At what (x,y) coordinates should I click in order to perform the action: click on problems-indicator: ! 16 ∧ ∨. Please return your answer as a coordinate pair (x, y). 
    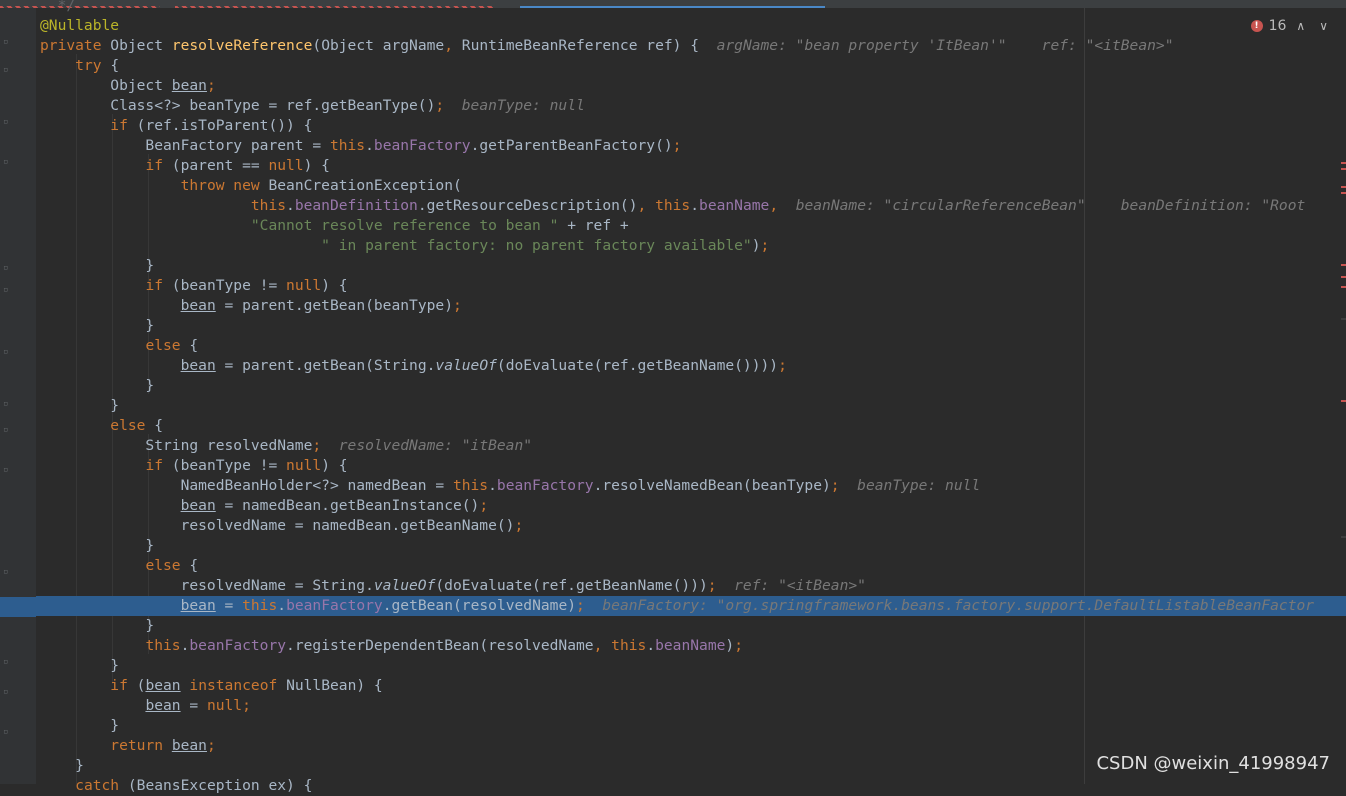
    Looking at the image, I should click on (1291, 26).